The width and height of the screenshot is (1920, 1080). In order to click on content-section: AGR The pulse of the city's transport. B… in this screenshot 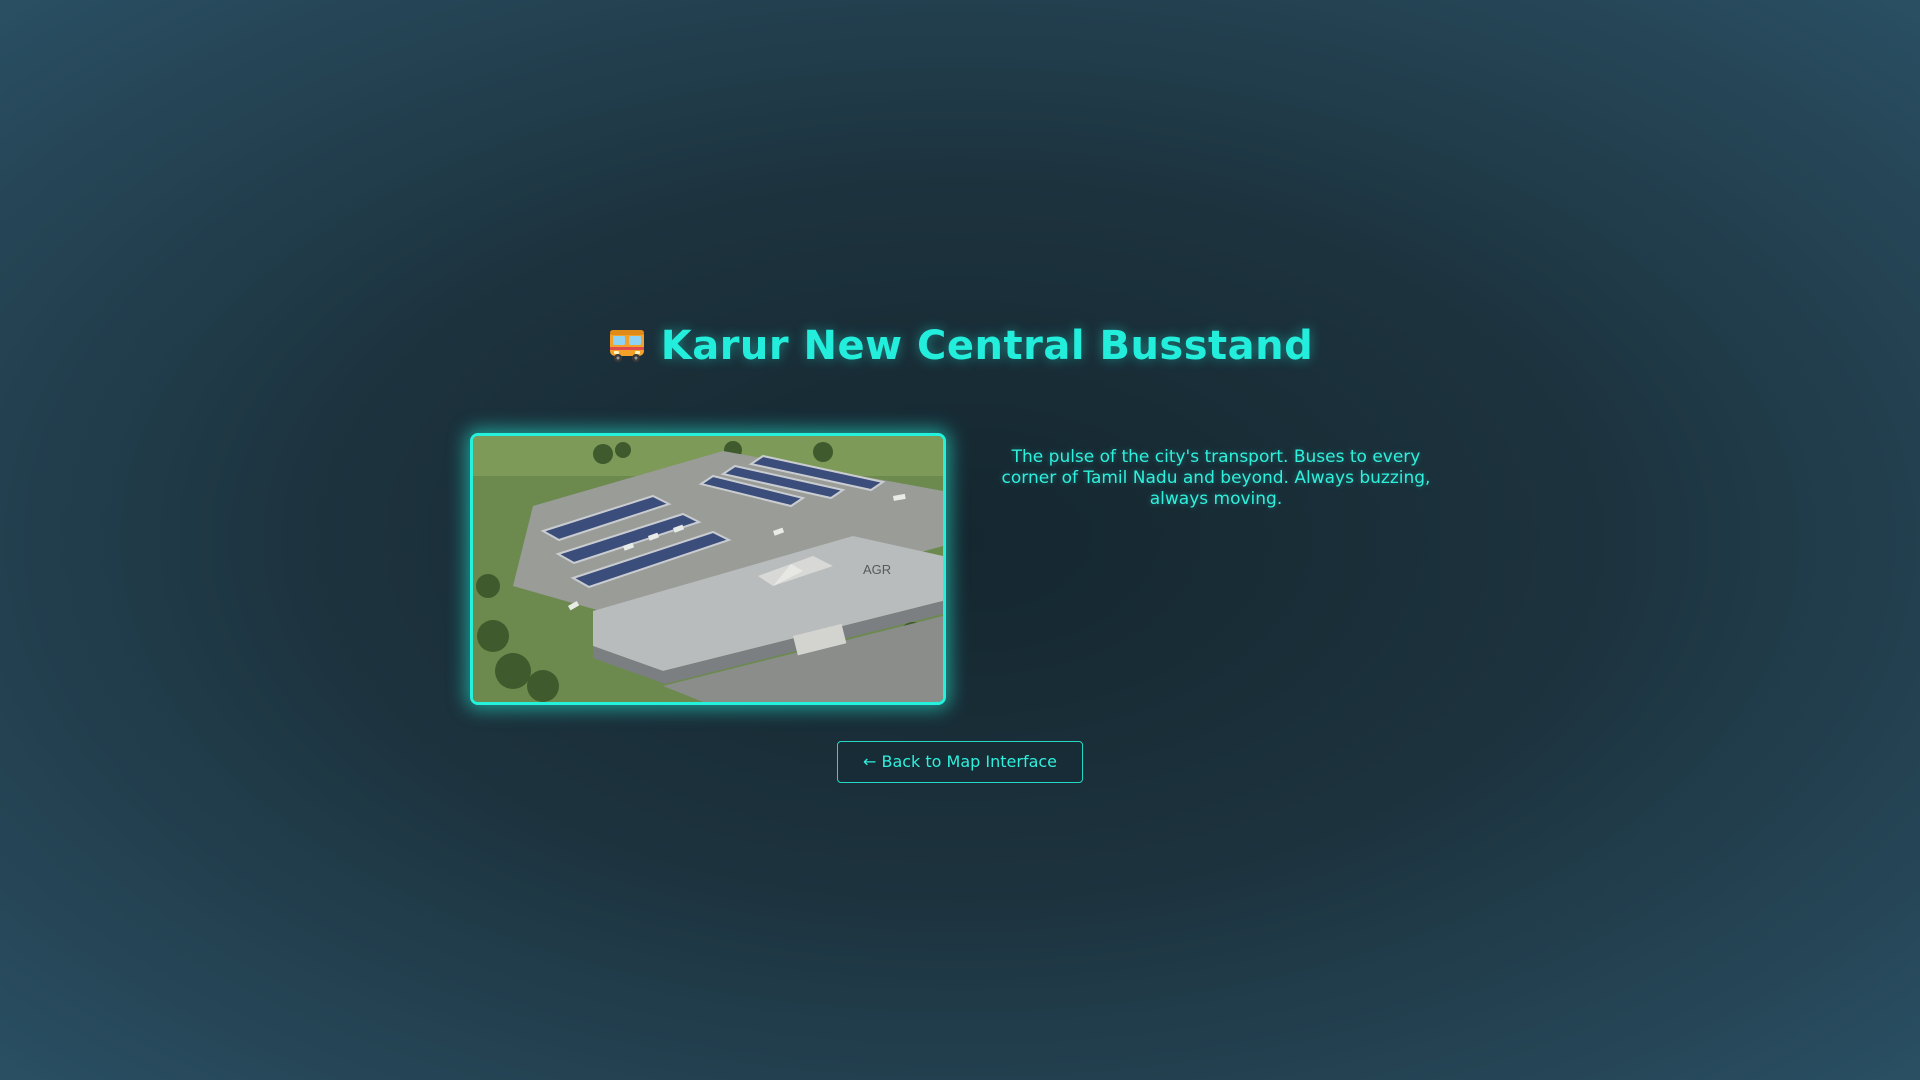, I will do `click(960, 569)`.